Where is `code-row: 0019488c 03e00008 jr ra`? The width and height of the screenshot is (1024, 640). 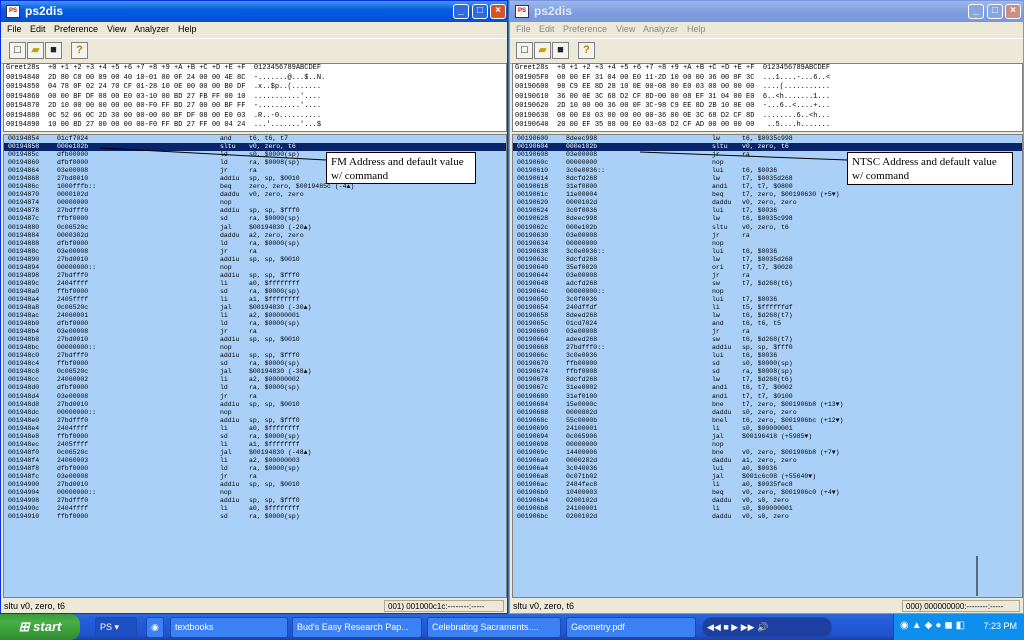 code-row: 0019488c 03e00008 jr ra is located at coordinates (255, 252).